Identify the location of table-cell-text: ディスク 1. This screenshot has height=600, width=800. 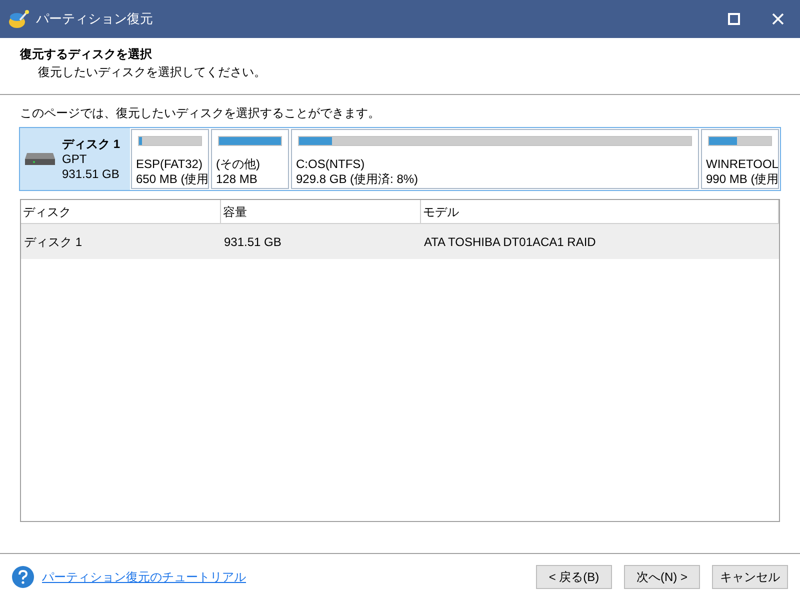
(53, 242).